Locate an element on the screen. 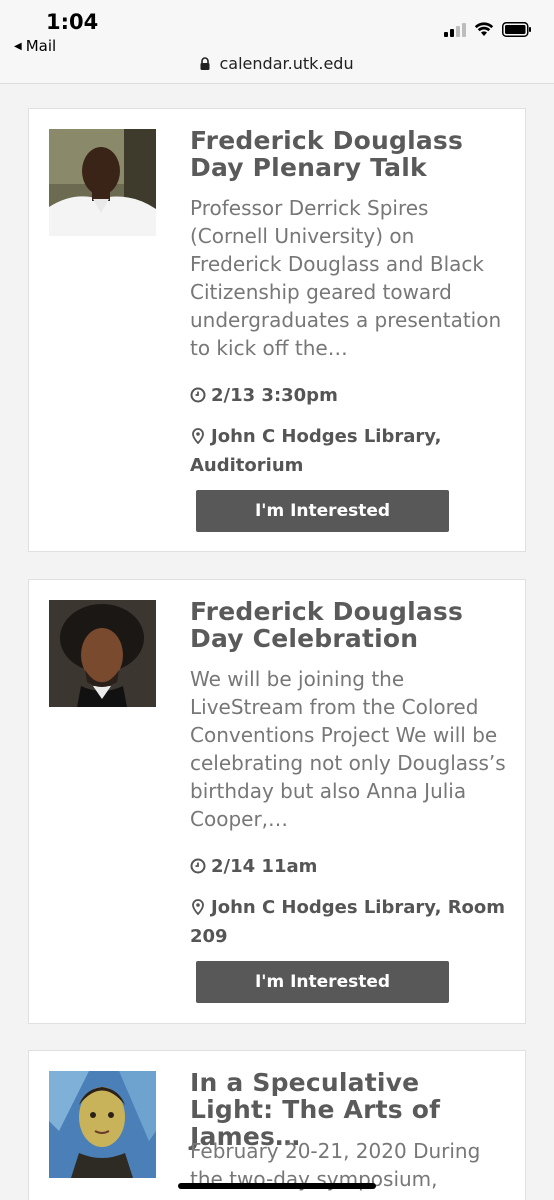 The width and height of the screenshot is (554, 1200). back-app-label: Mail is located at coordinates (41, 46).